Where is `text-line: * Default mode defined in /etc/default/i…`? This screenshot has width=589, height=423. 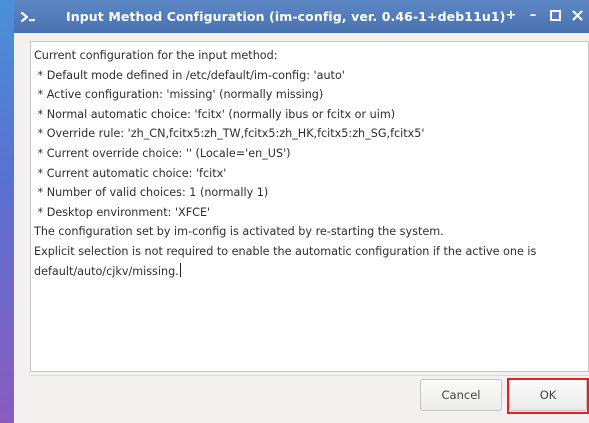
text-line: * Default mode defined in /etc/default/i… is located at coordinates (189, 75).